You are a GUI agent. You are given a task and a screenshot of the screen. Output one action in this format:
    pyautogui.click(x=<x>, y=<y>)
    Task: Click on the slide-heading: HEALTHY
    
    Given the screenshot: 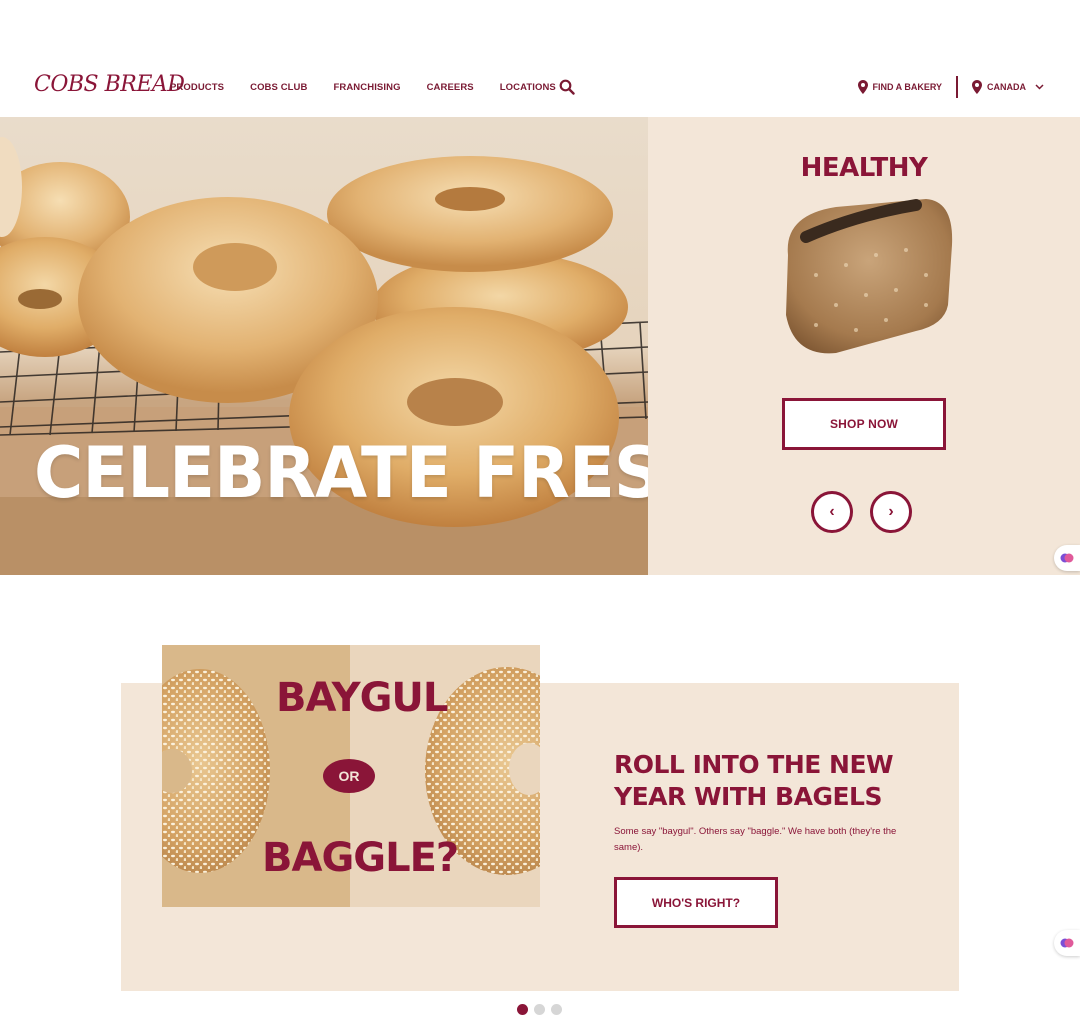 What is the action you would take?
    pyautogui.click(x=864, y=168)
    